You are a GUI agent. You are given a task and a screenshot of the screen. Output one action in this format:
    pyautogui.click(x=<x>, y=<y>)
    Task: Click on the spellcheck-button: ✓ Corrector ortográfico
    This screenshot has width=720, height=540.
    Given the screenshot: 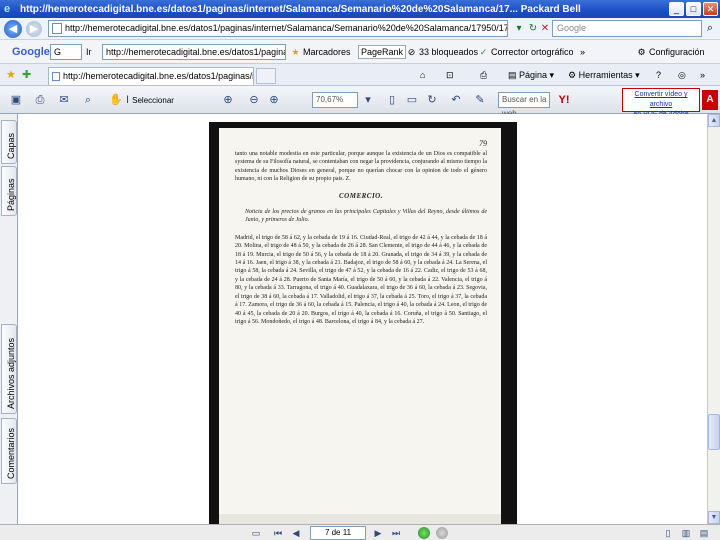 What is the action you would take?
    pyautogui.click(x=526, y=52)
    